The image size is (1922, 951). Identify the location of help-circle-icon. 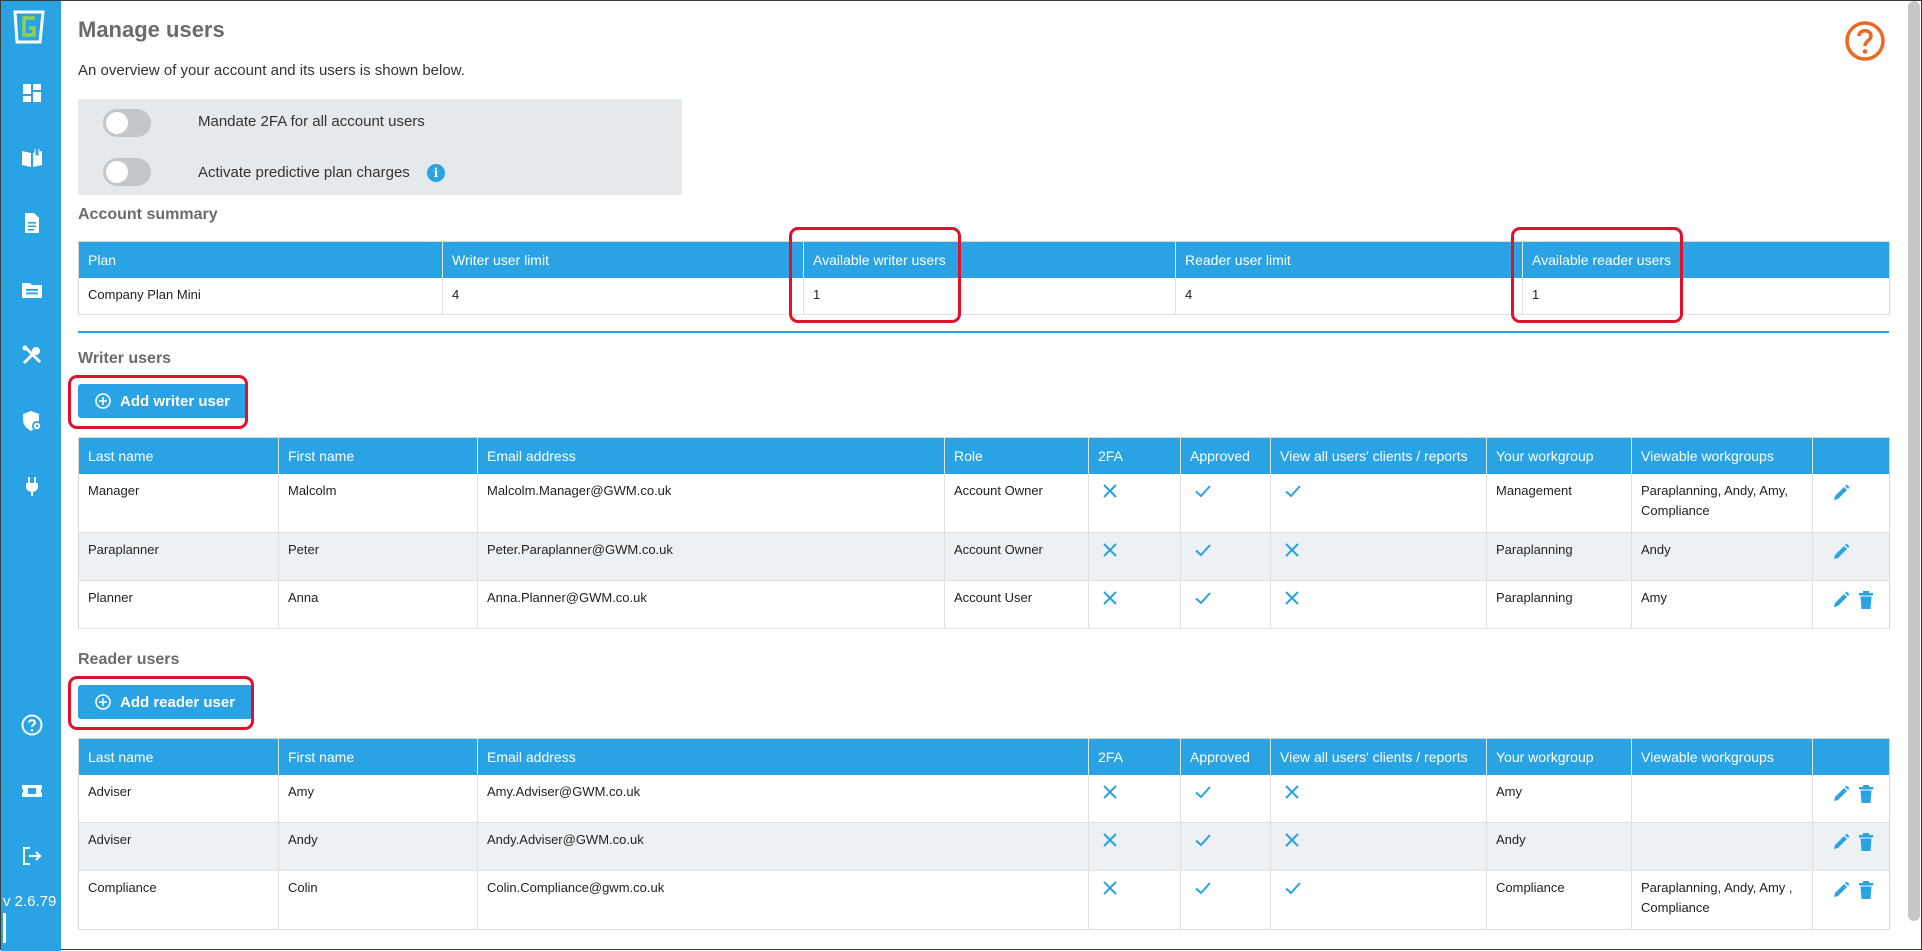
(32, 725).